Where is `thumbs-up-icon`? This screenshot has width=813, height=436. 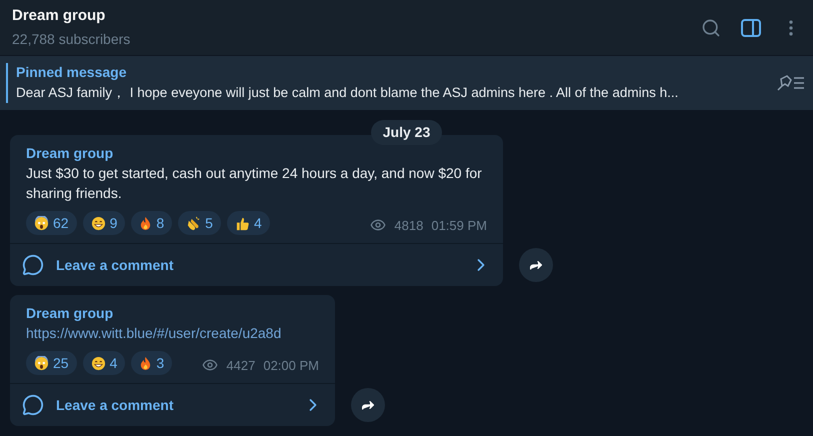
thumbs-up-icon is located at coordinates (242, 223).